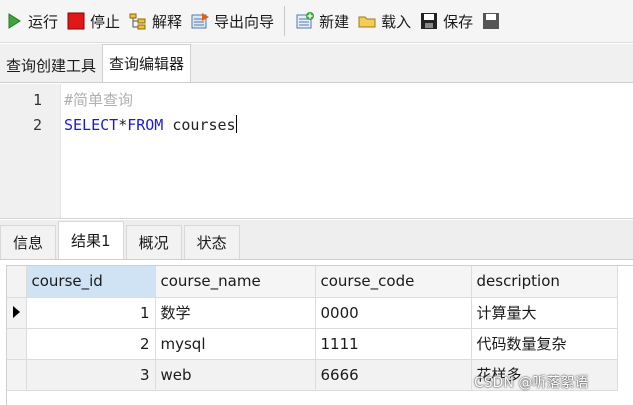 This screenshot has height=405, width=633. I want to click on cell-course-code: 6666, so click(393, 375).